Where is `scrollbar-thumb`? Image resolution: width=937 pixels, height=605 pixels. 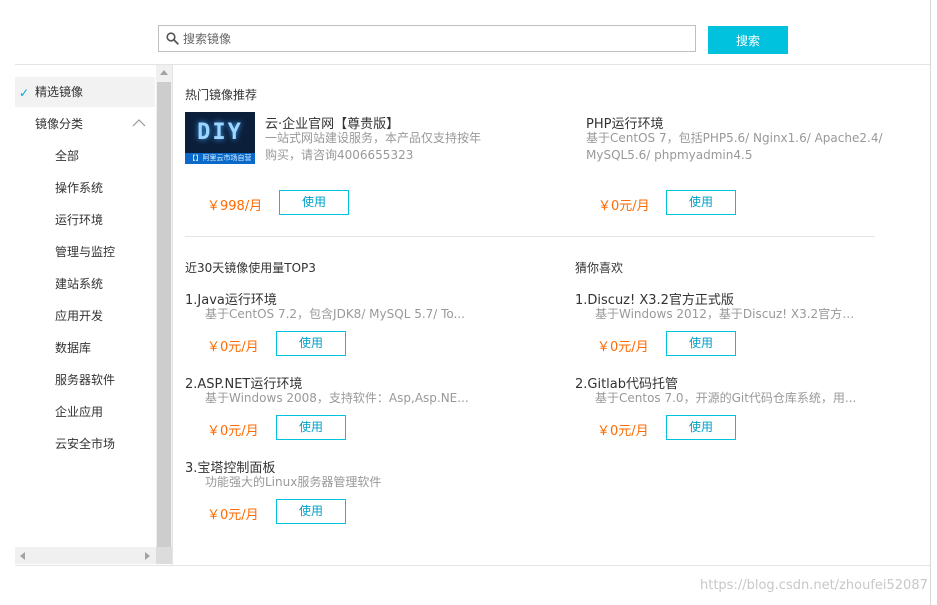
scrollbar-thumb is located at coordinates (164, 314).